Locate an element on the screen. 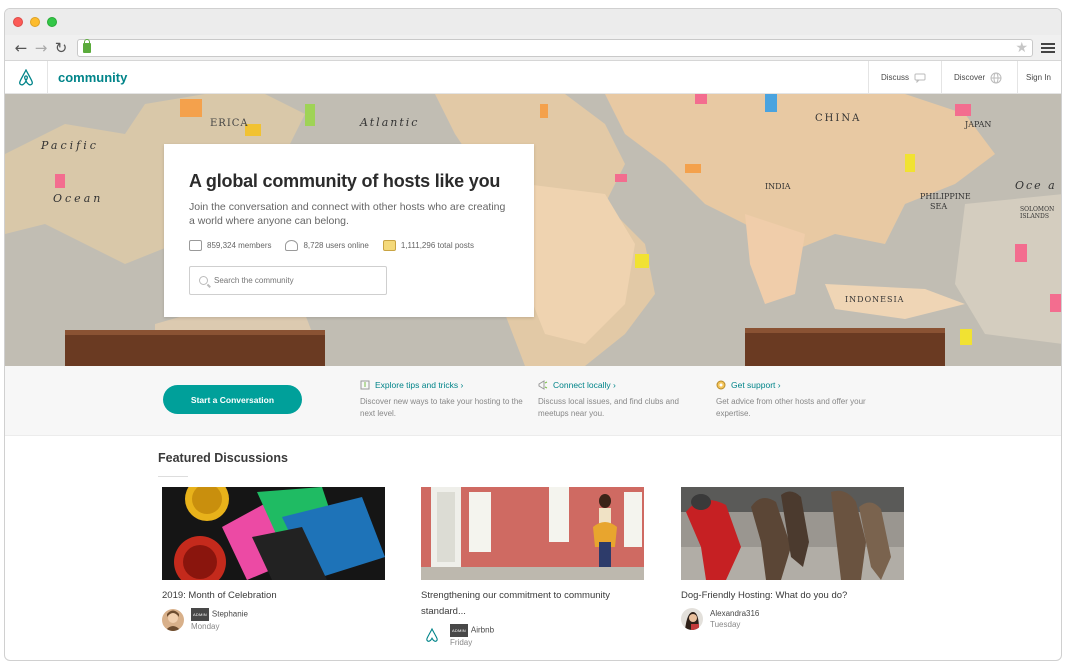  globe-icon is located at coordinates (996, 77).